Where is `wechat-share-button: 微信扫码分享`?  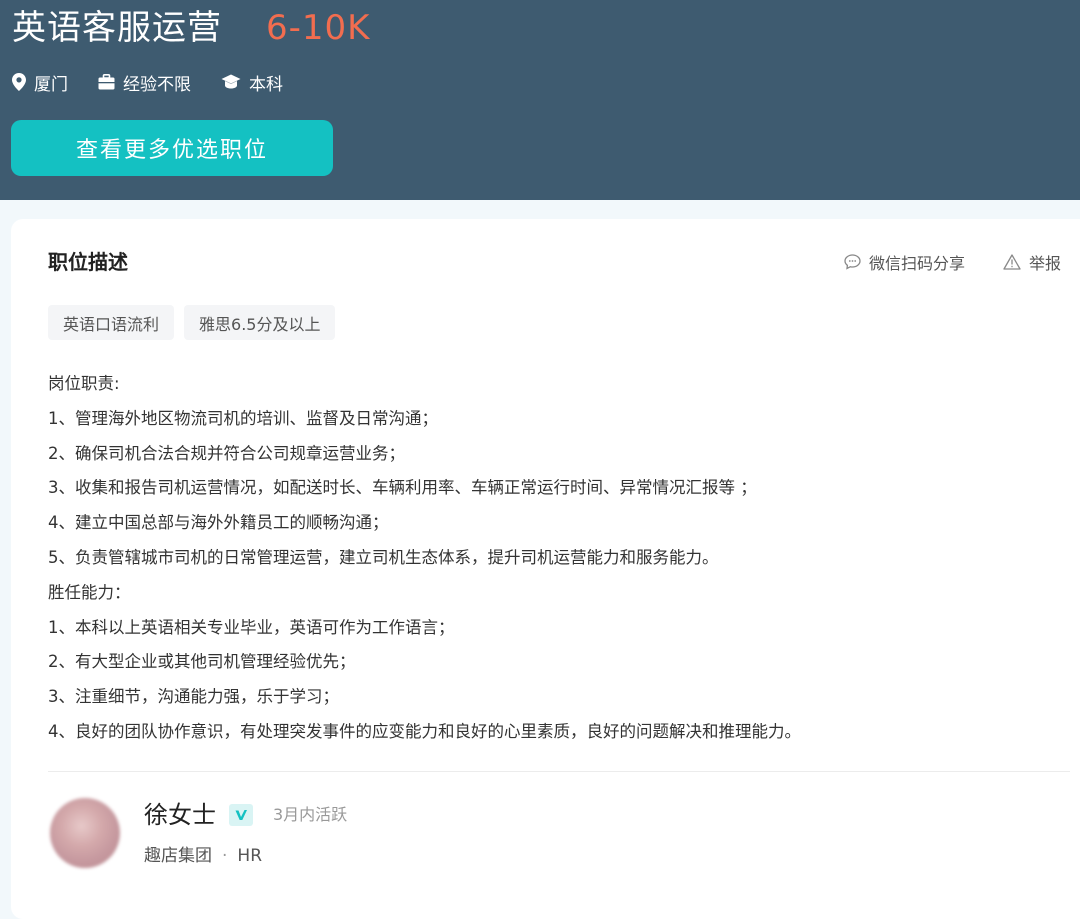 wechat-share-button: 微信扫码分享 is located at coordinates (904, 262).